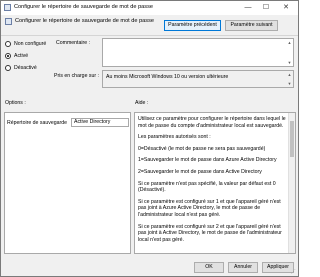 The image size is (320, 277). I want to click on scrollbar-thumb, so click(292, 139).